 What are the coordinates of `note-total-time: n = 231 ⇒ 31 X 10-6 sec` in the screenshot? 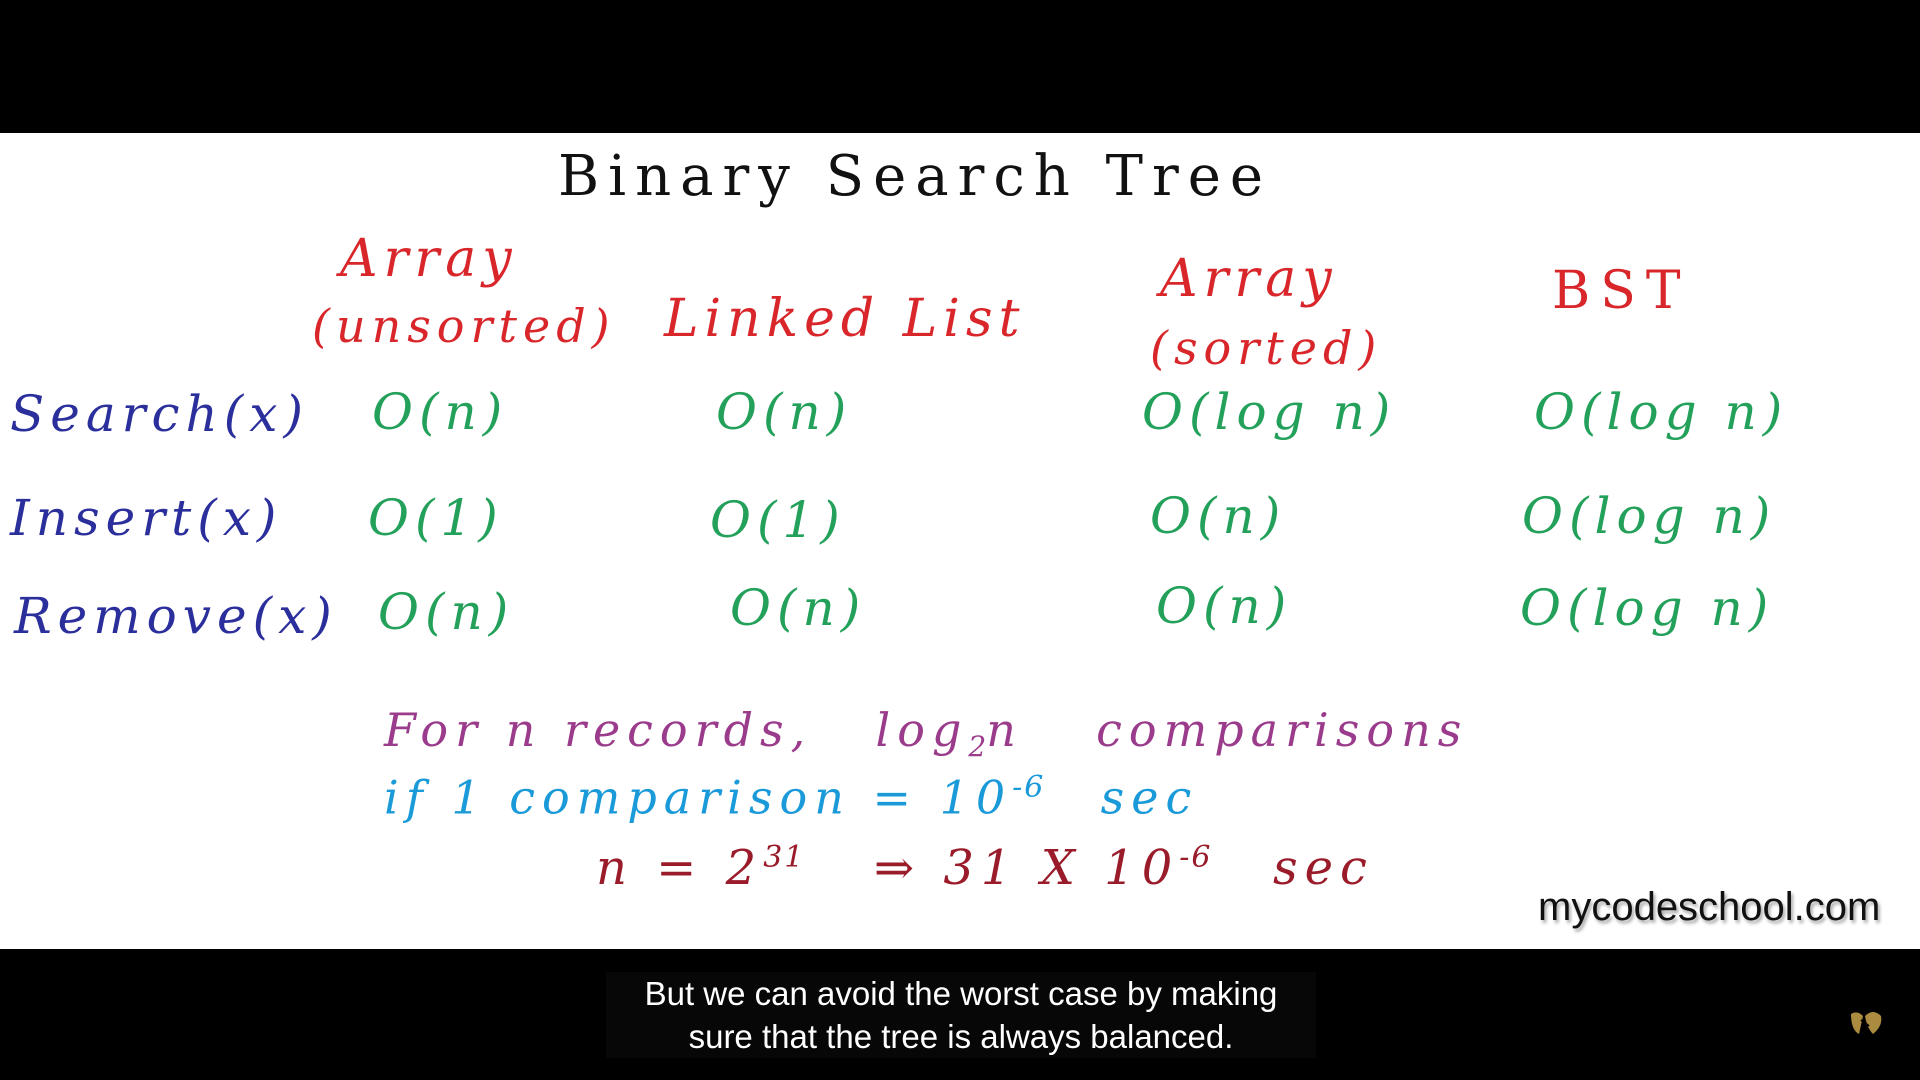 It's located at (985, 866).